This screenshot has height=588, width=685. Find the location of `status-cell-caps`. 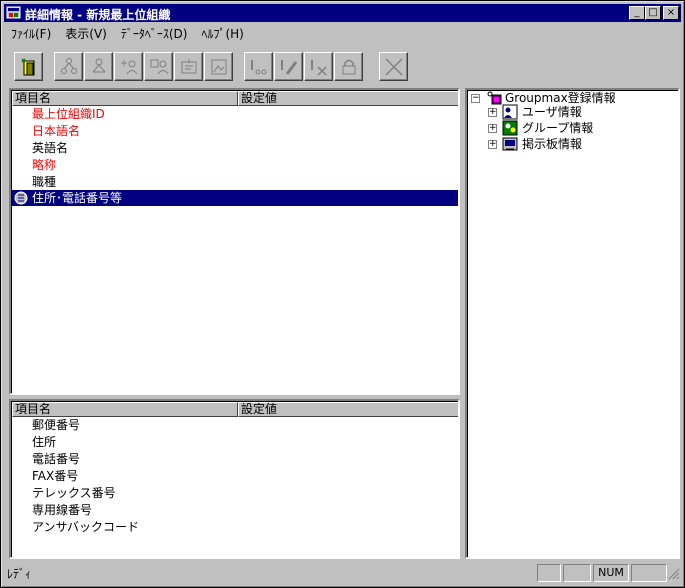

status-cell-caps is located at coordinates (549, 573).